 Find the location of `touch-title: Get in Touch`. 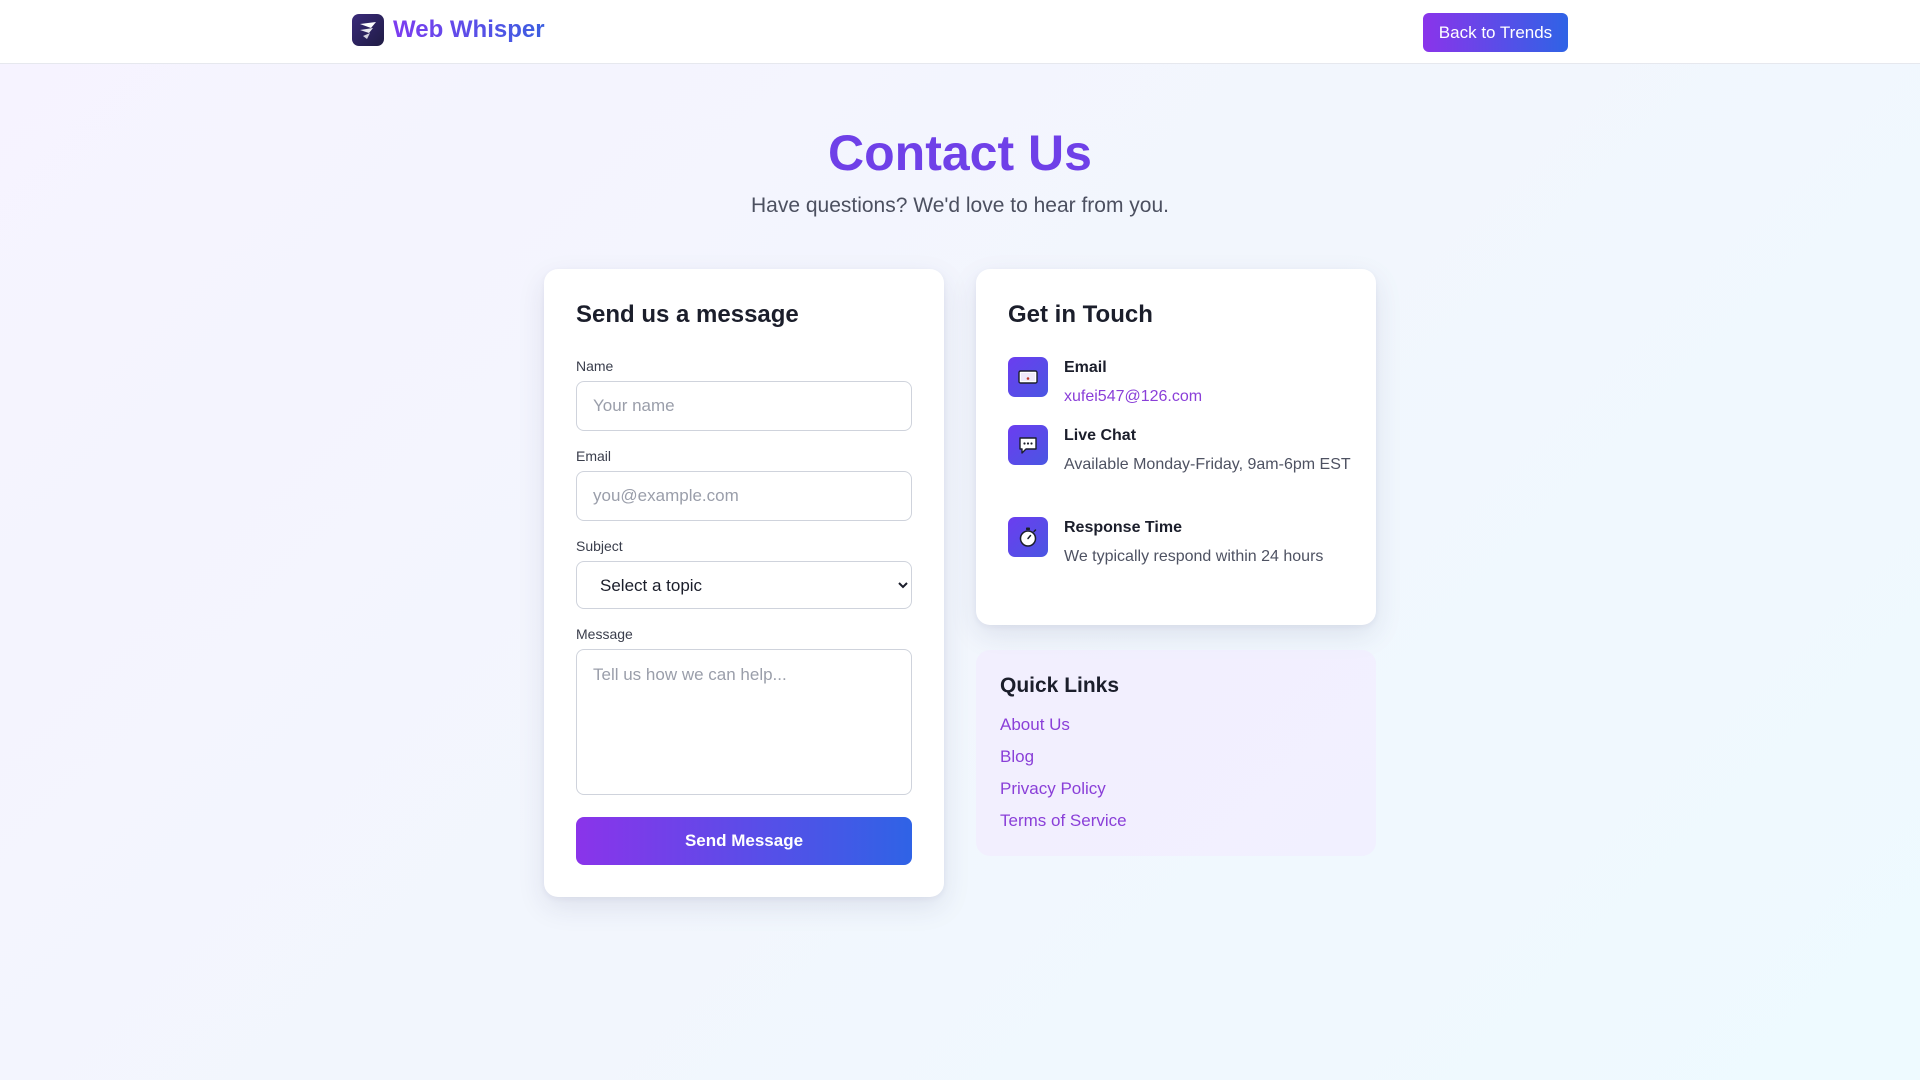

touch-title: Get in Touch is located at coordinates (1080, 314).